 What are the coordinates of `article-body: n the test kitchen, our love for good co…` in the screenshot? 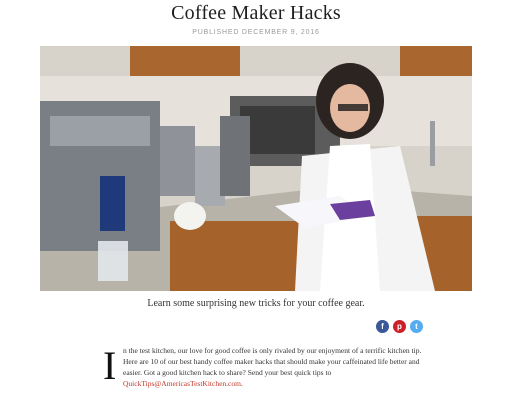 It's located at (273, 367).